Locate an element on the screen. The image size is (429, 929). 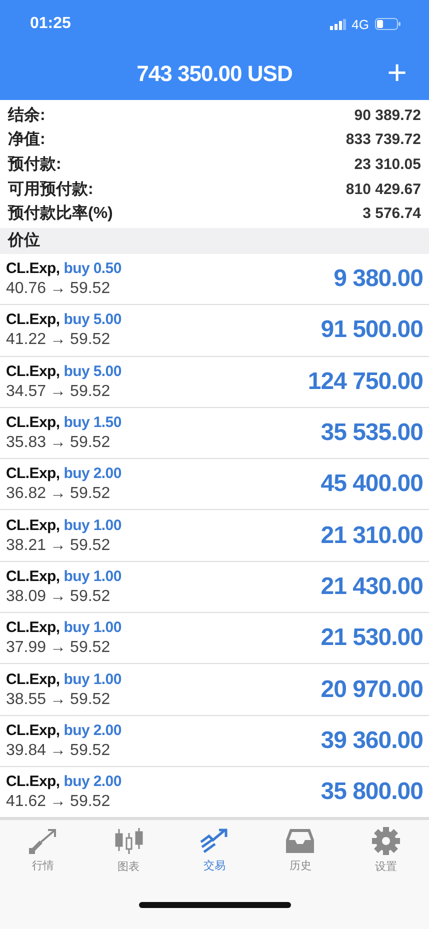
open-price: 36.82 is located at coordinates (26, 494).